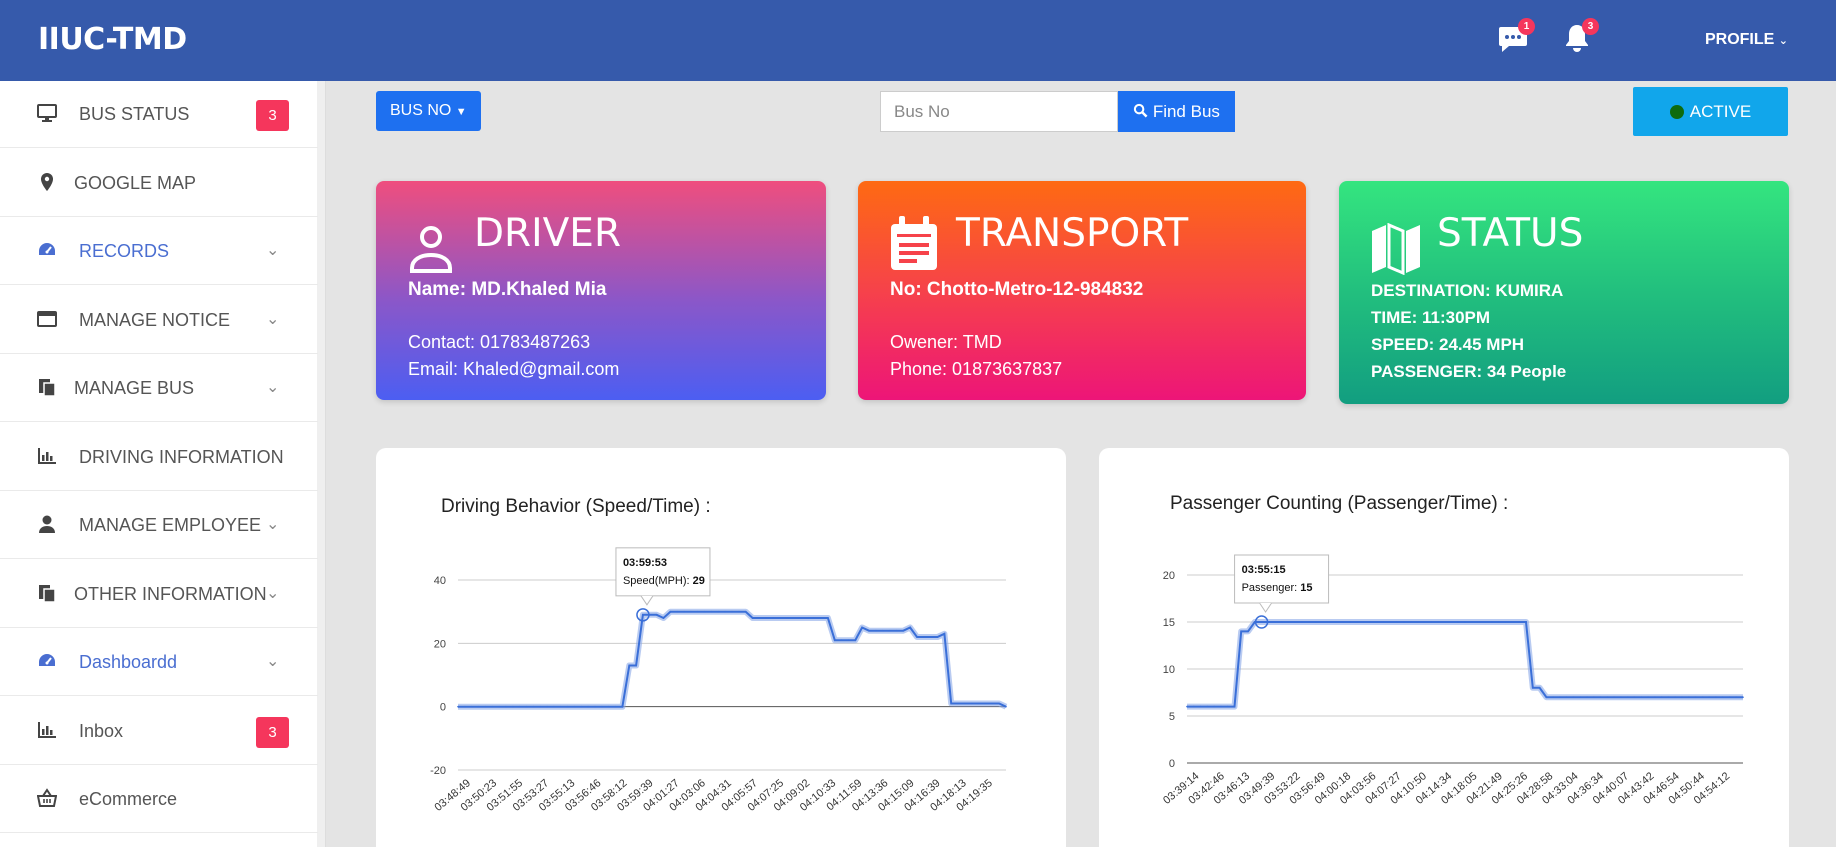 This screenshot has width=1836, height=847. I want to click on top-navbar: IIUC-TMD 1 3 PROFILE ⌄, so click(918, 40).